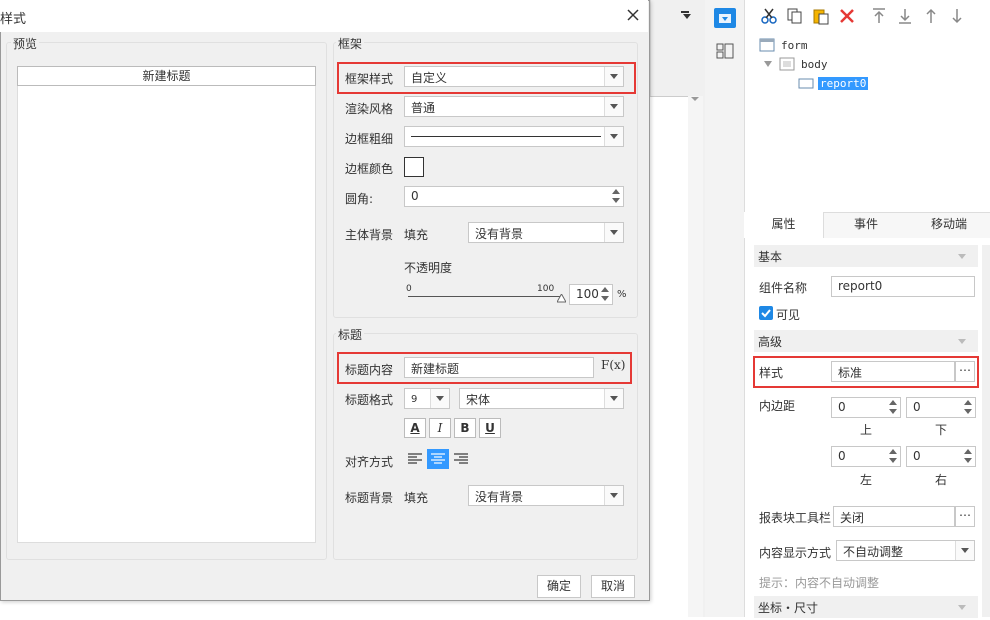 This screenshot has width=990, height=620. What do you see at coordinates (795, 518) in the screenshot?
I see `toolbar-label: 报表块工具栏` at bounding box center [795, 518].